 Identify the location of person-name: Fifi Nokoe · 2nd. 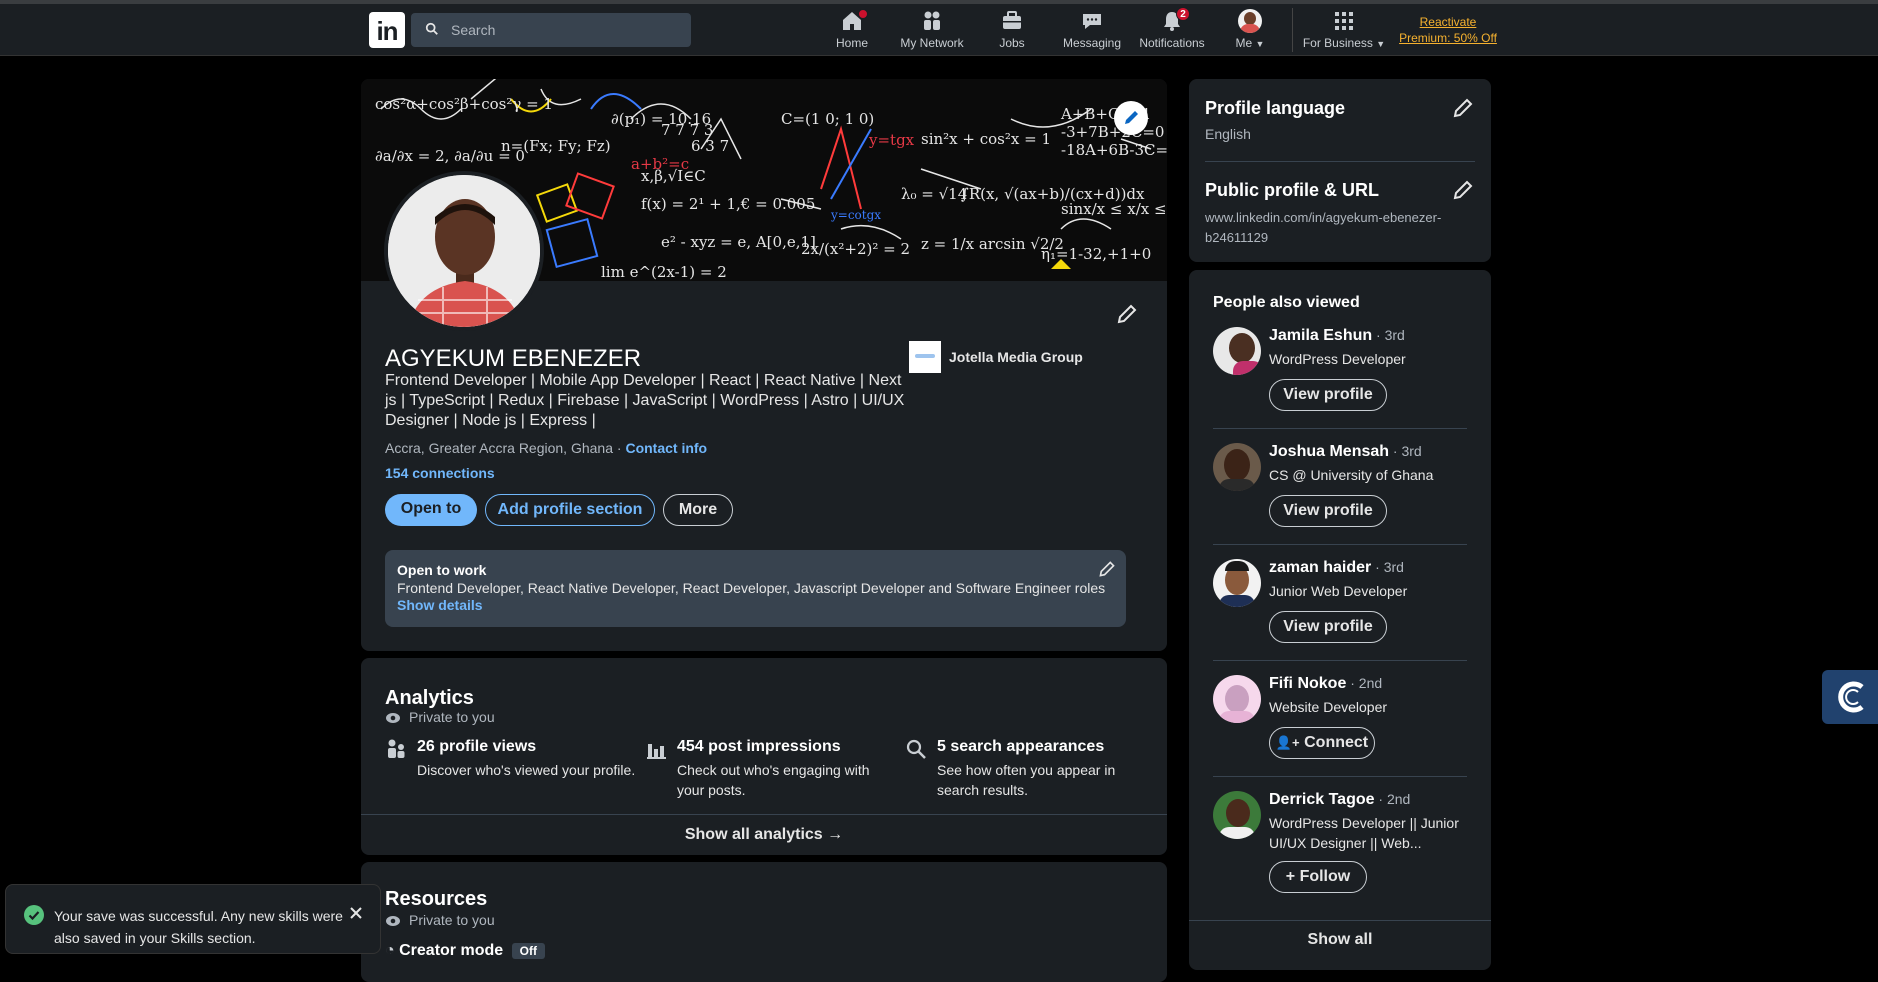
(1325, 684).